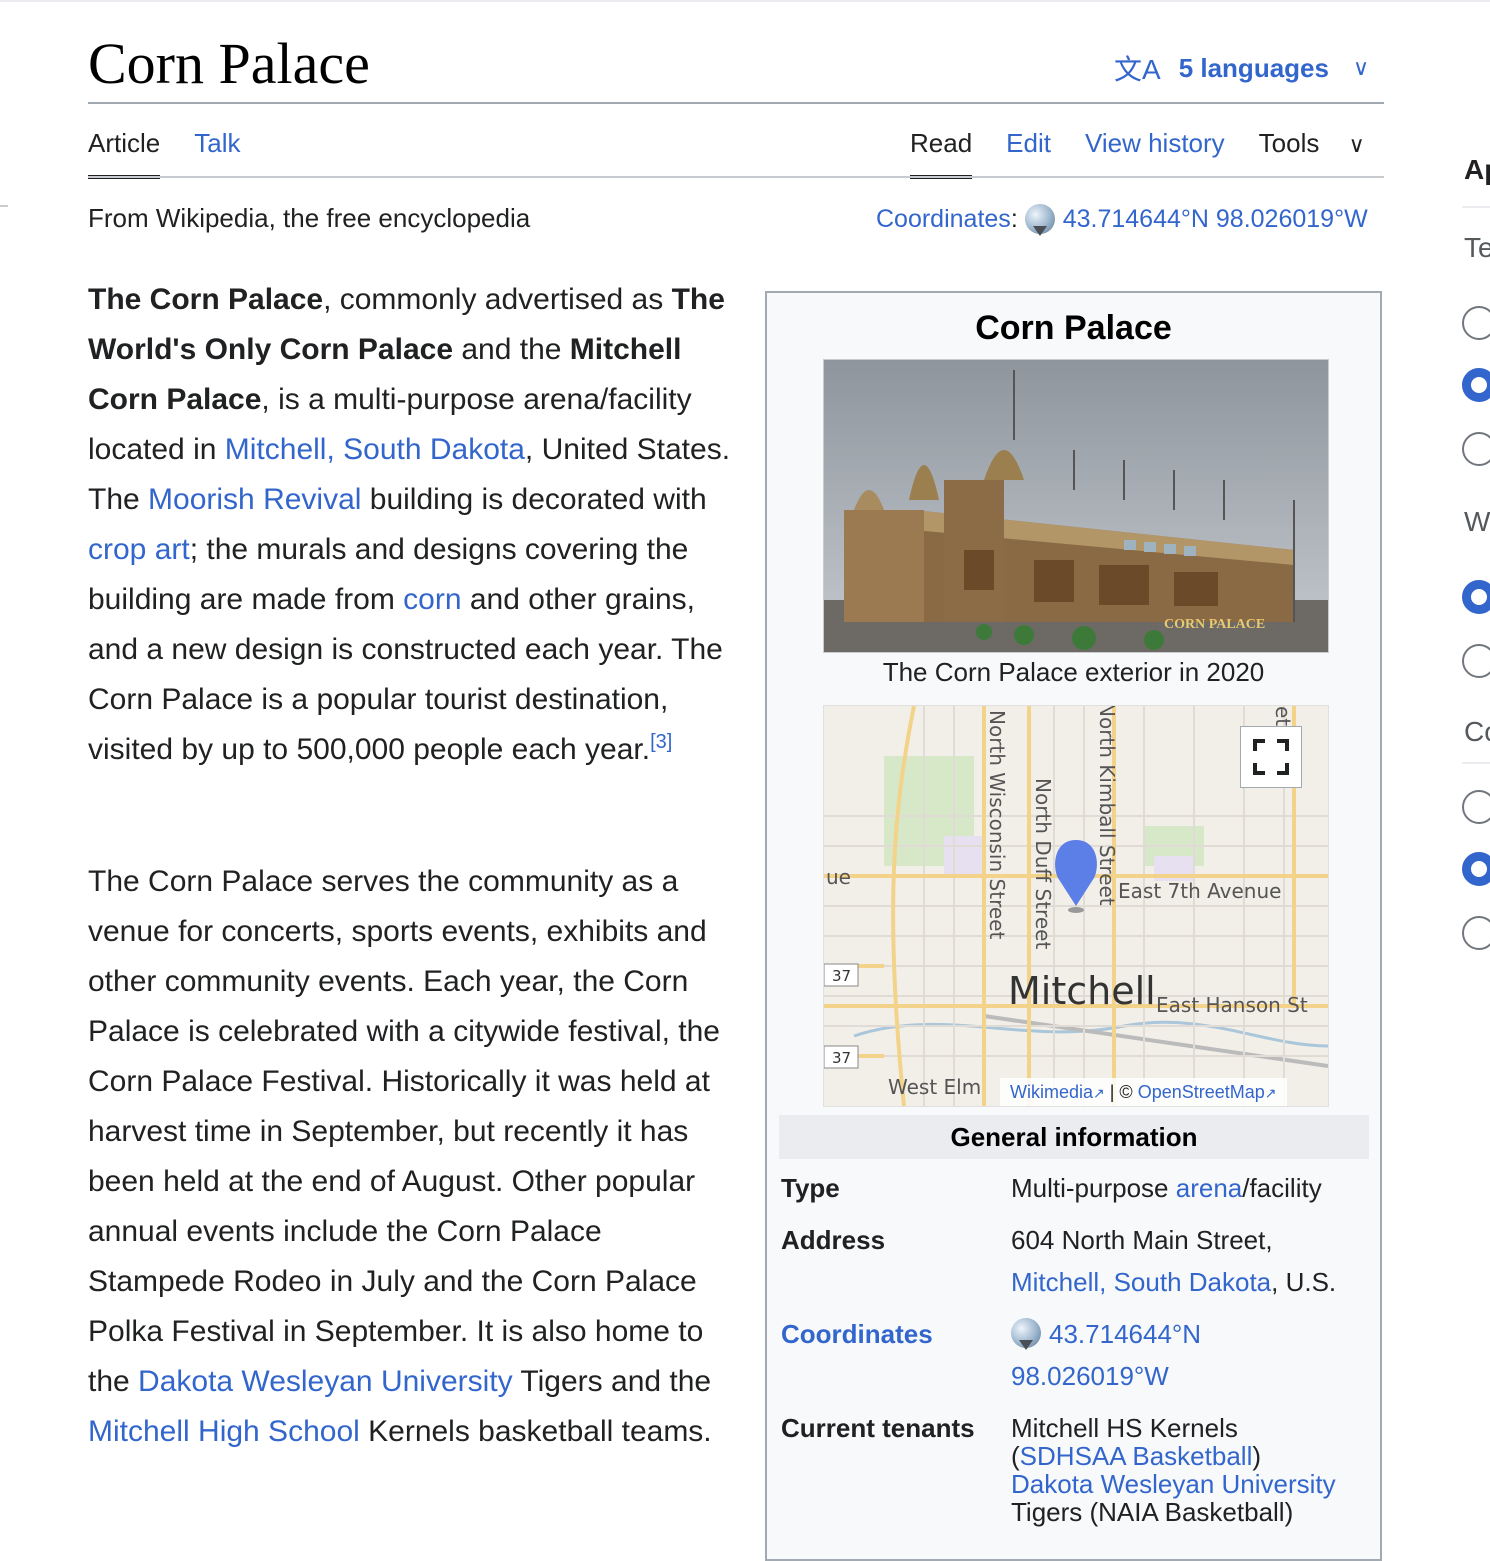 This screenshot has width=1490, height=1561. I want to click on language-selector: 文A 5 languages ∨, so click(1241, 68).